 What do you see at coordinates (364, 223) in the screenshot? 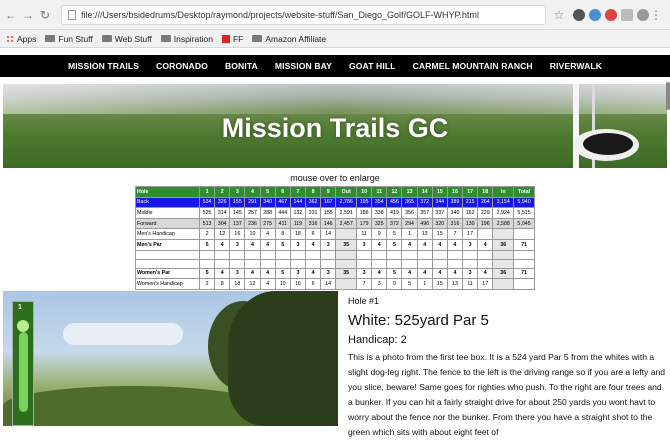
I see `table-cell: 179` at bounding box center [364, 223].